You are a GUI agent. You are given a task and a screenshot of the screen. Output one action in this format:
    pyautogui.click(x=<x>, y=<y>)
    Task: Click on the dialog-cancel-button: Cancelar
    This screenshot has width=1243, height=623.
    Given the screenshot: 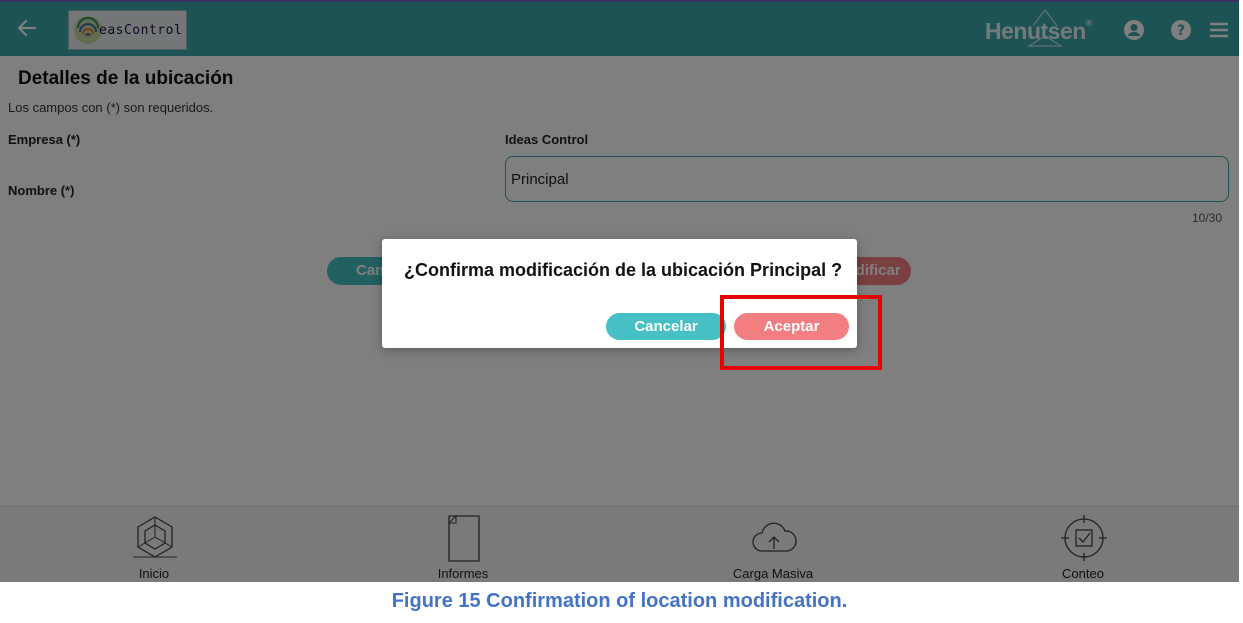 What is the action you would take?
    pyautogui.click(x=666, y=326)
    